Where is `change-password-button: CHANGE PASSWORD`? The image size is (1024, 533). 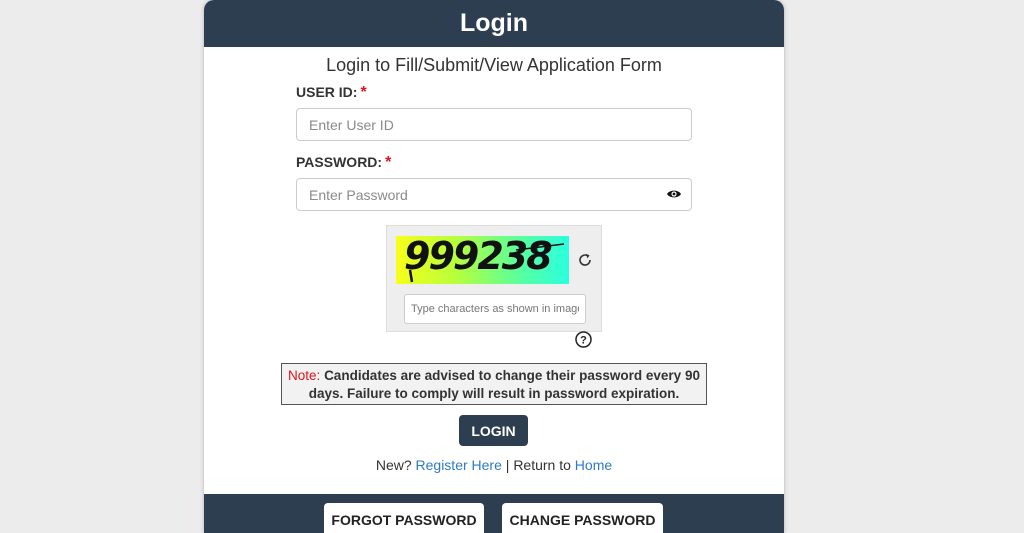
change-password-button: CHANGE PASSWORD is located at coordinates (582, 518).